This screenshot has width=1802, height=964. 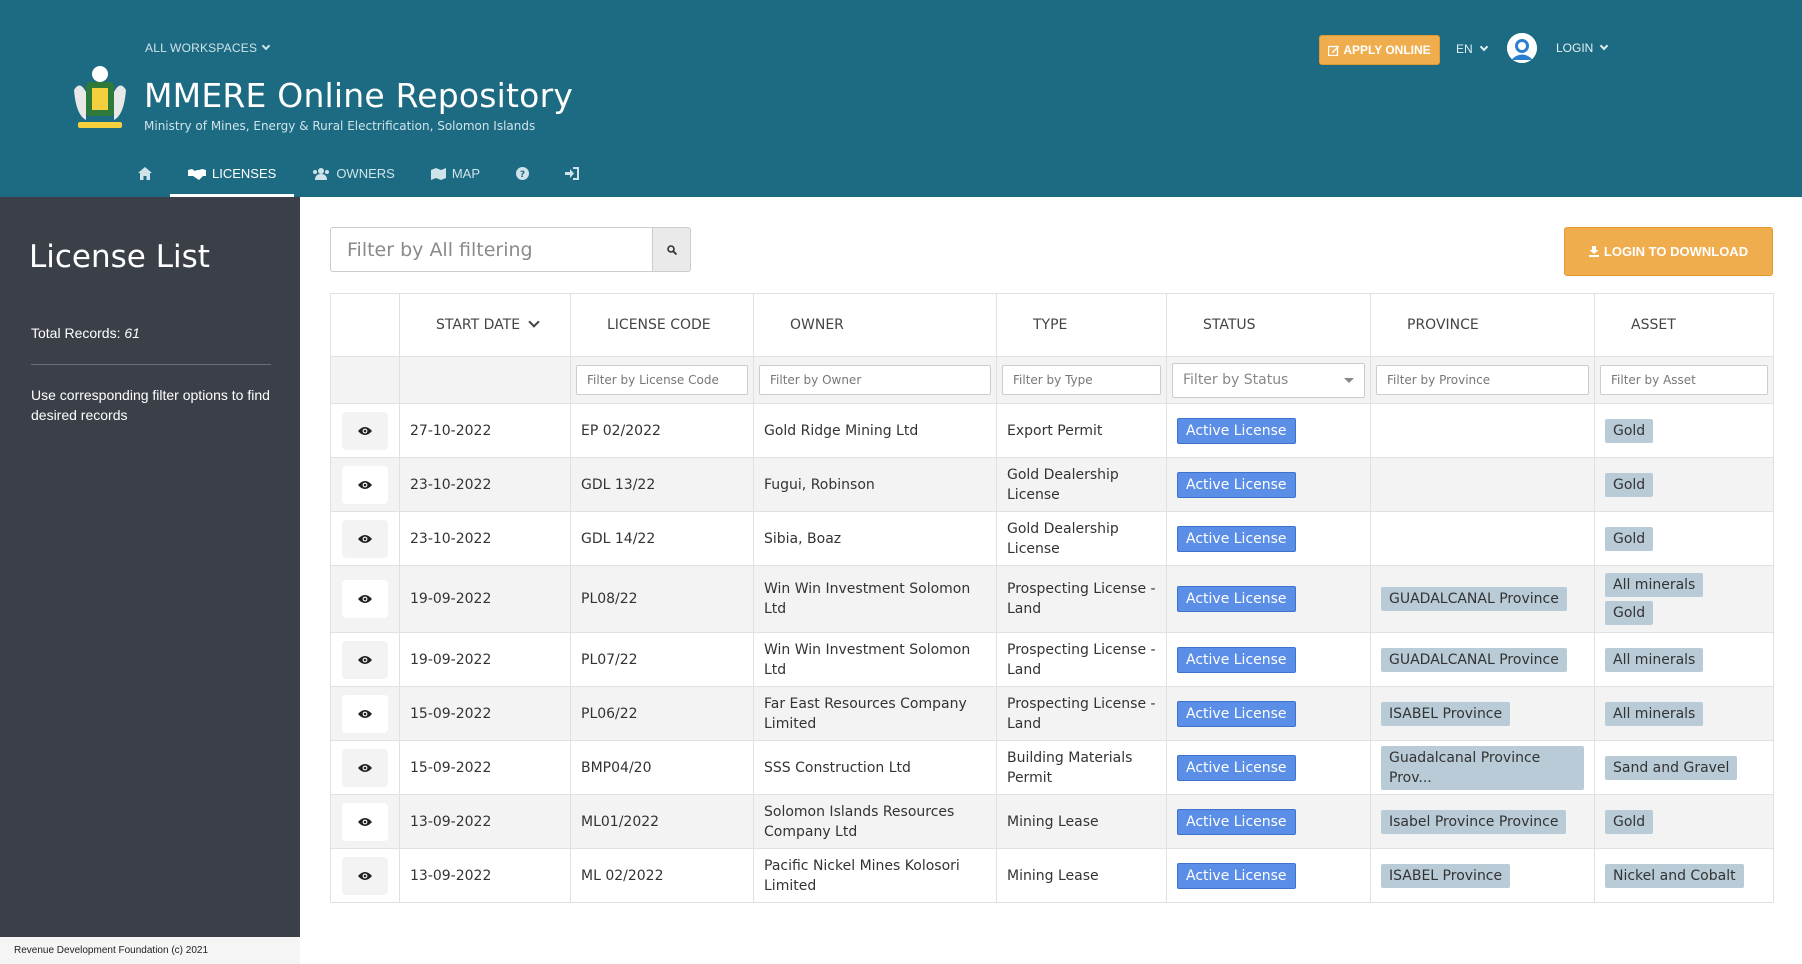 I want to click on license-code-filter-input, so click(x=662, y=380).